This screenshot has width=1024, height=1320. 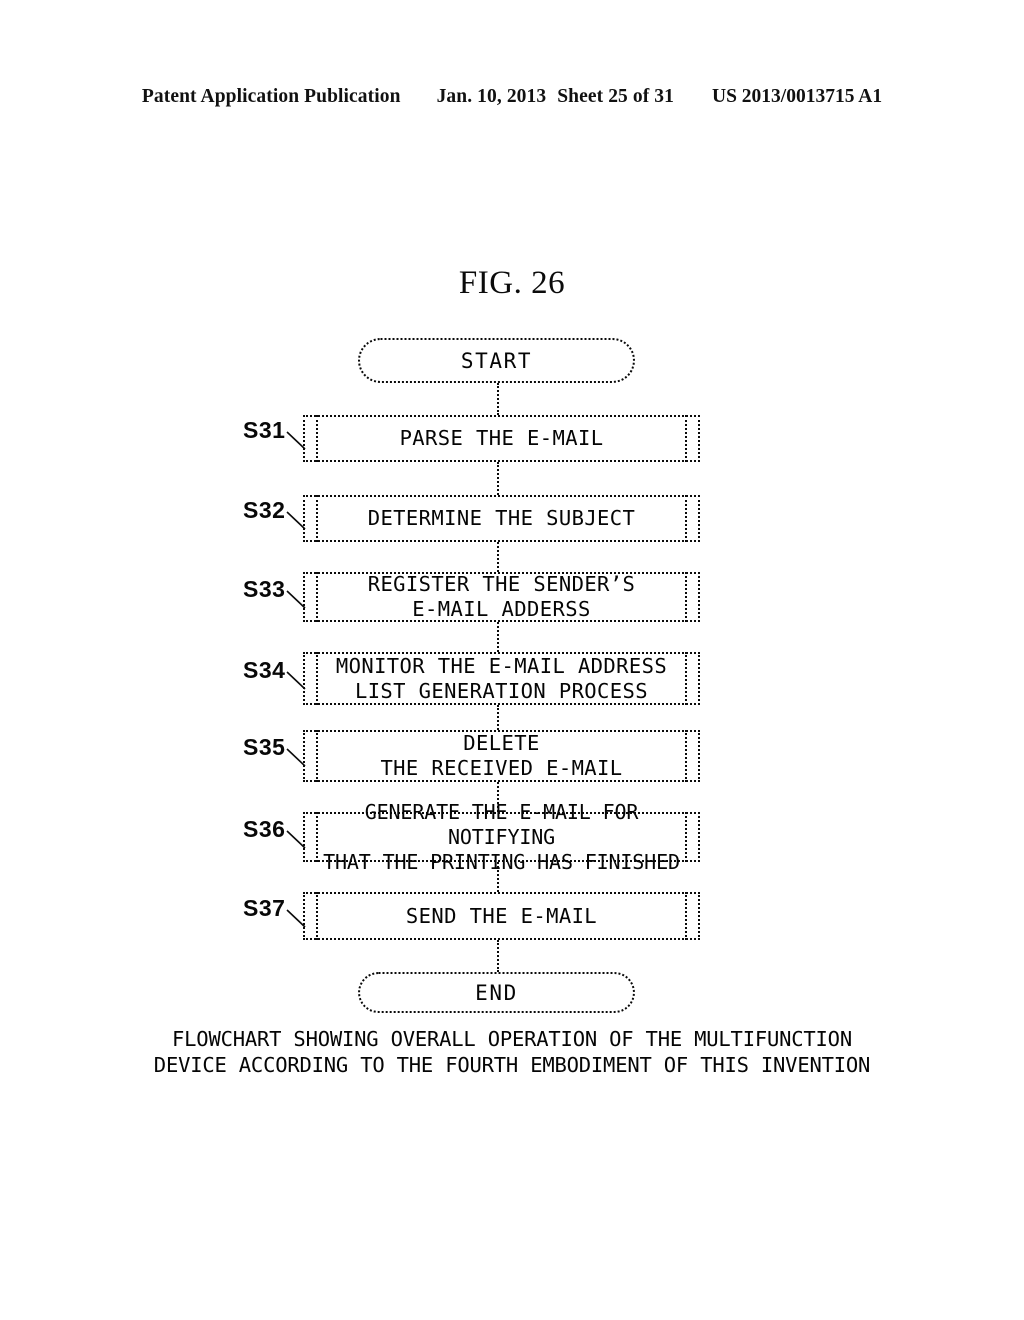 What do you see at coordinates (299, 758) in the screenshot?
I see `leader-line-s35` at bounding box center [299, 758].